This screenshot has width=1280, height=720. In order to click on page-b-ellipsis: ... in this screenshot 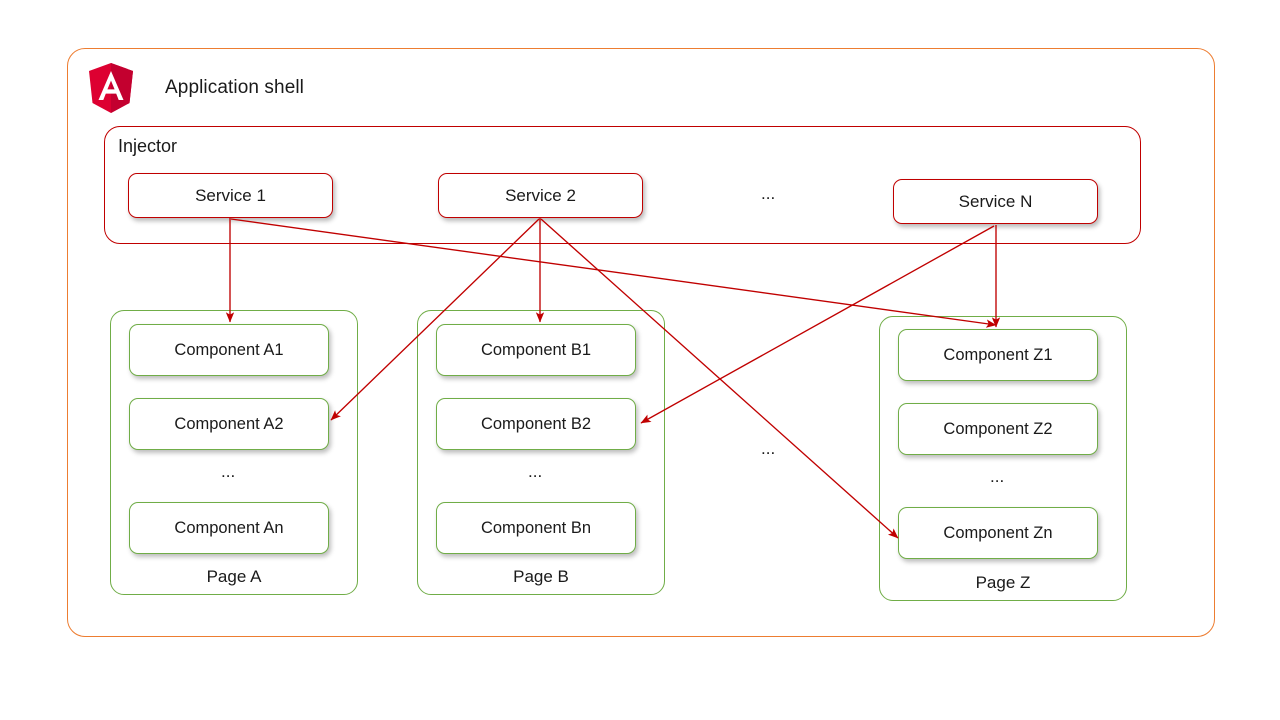, I will do `click(535, 471)`.